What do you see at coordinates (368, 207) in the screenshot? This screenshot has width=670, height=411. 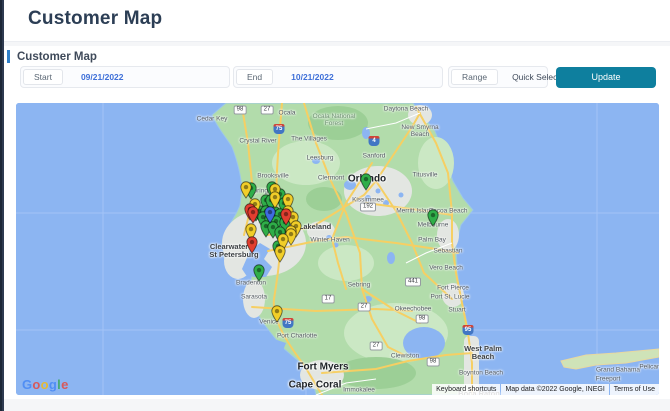 I see `us-route-shield-icon: 192` at bounding box center [368, 207].